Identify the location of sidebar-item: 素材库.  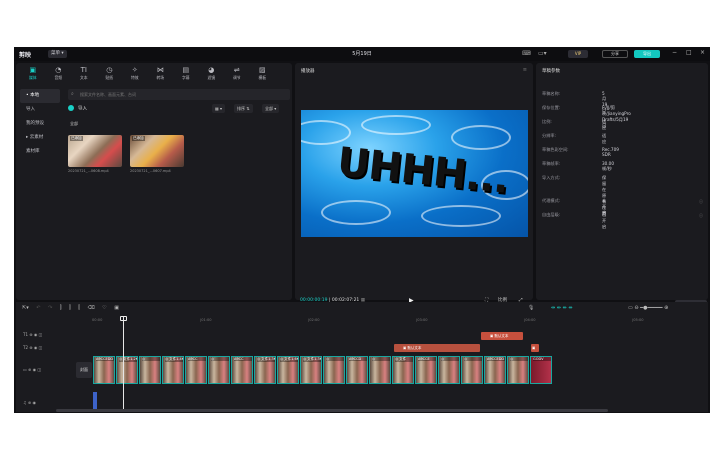
(40, 152).